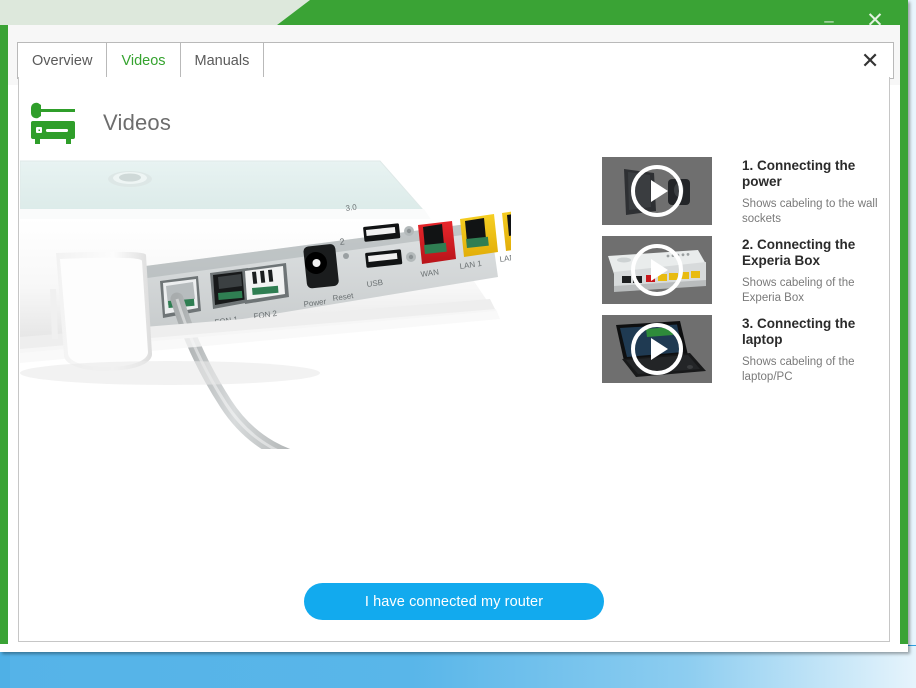 This screenshot has height=688, width=916. What do you see at coordinates (810, 211) in the screenshot?
I see `video-description-1: Shows cabeling to the wall sockets` at bounding box center [810, 211].